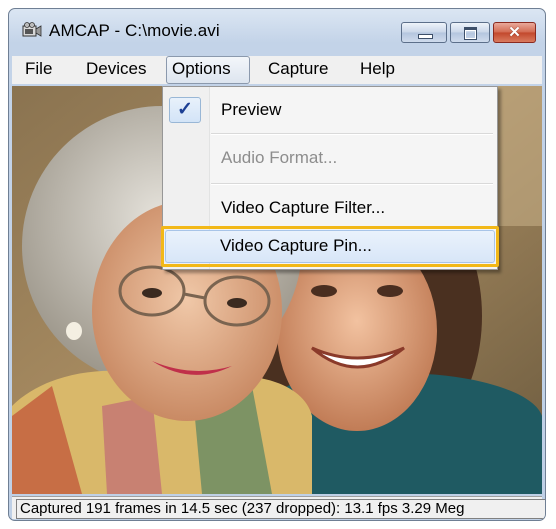  What do you see at coordinates (330, 246) in the screenshot?
I see `callout-highlight` at bounding box center [330, 246].